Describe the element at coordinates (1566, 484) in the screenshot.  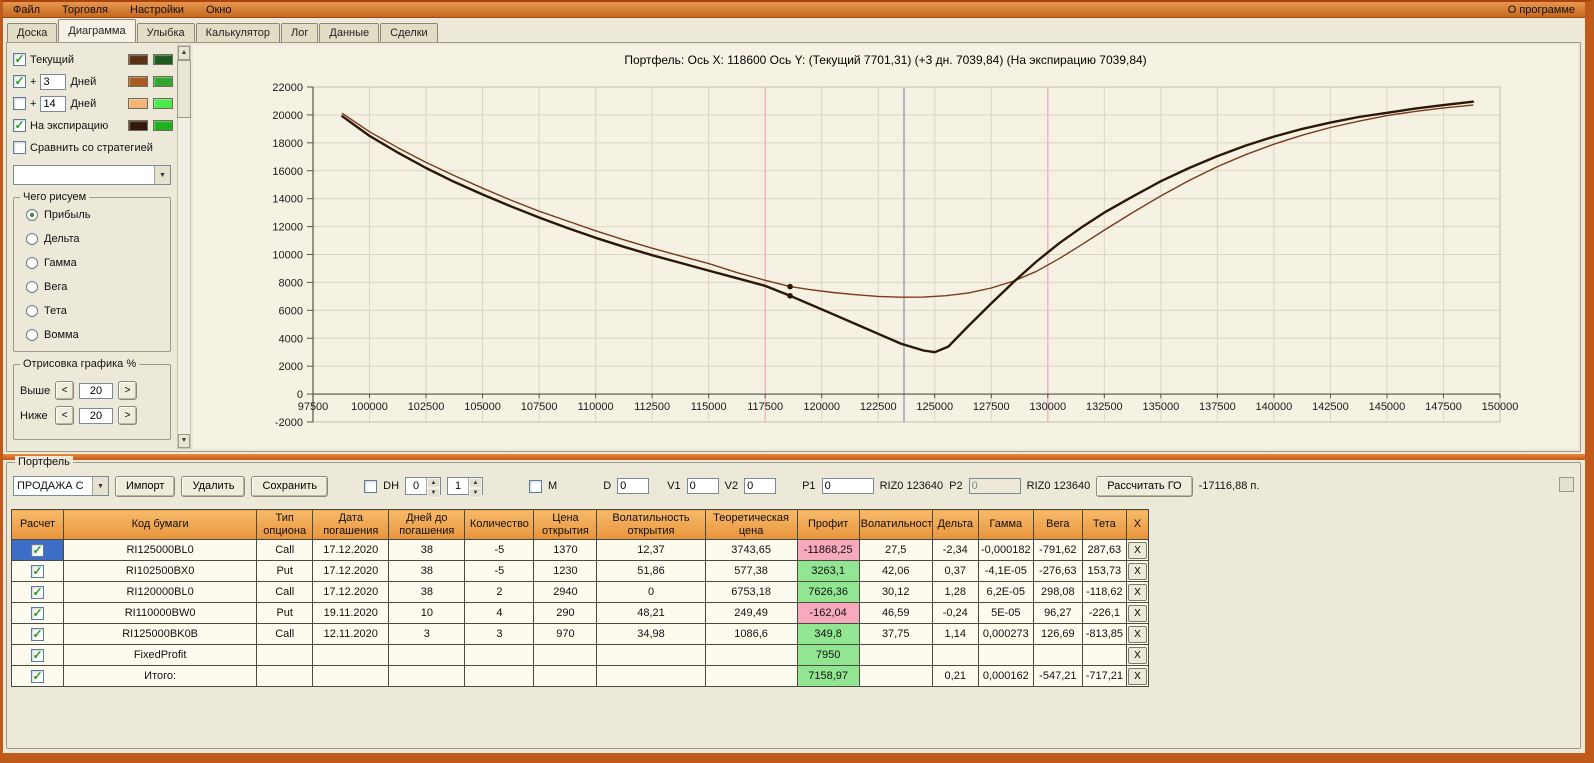
I see `panel-collapse-button` at that location.